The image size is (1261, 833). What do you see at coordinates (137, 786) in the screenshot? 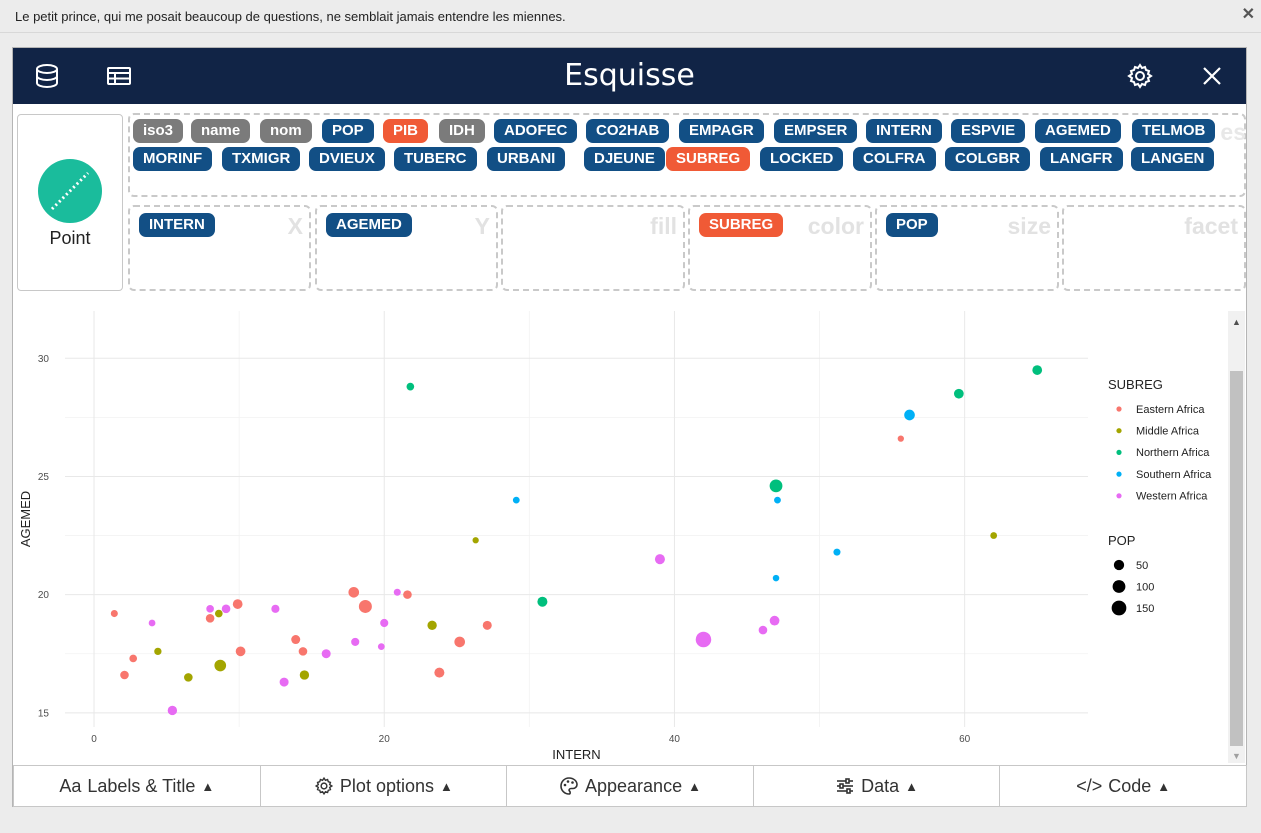
I see `labels-title-button: Aa Labels & Title ▲` at bounding box center [137, 786].